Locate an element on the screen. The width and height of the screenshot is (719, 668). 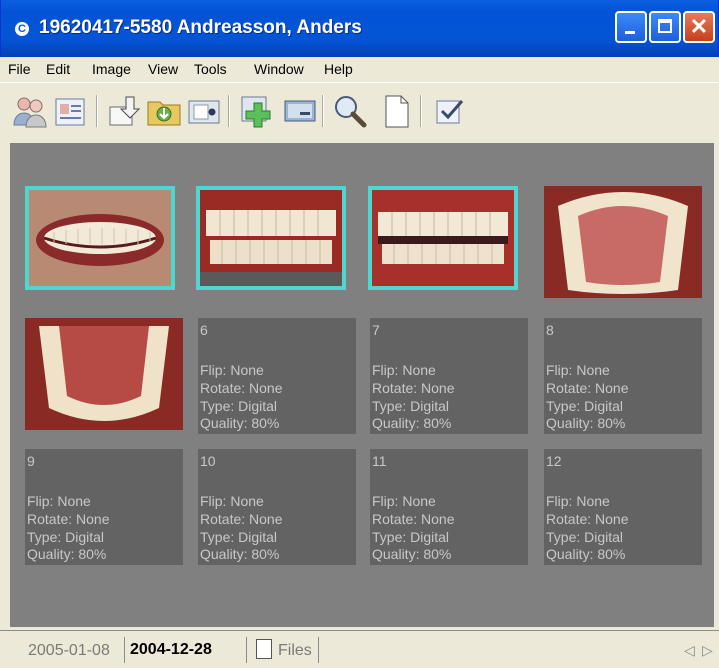
menu-image: Image is located at coordinates (111, 69).